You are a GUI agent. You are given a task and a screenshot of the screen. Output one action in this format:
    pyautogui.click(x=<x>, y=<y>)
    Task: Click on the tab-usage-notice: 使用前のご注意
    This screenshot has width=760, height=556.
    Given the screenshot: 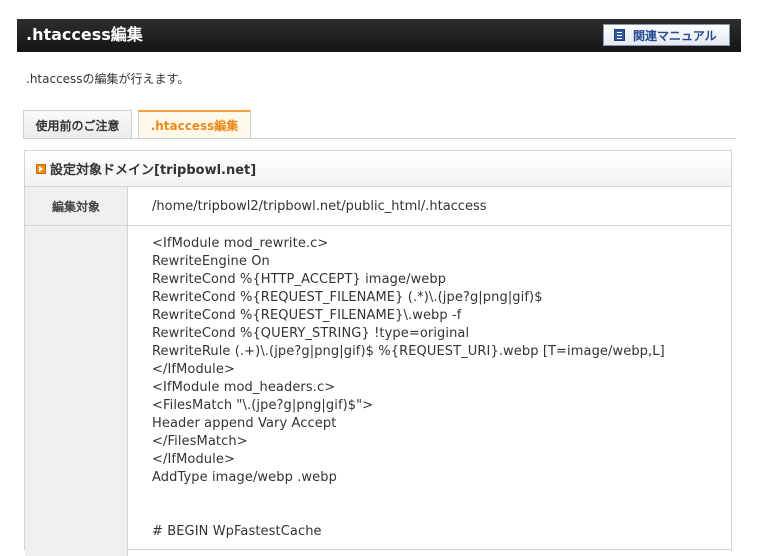 What is the action you would take?
    pyautogui.click(x=77, y=124)
    